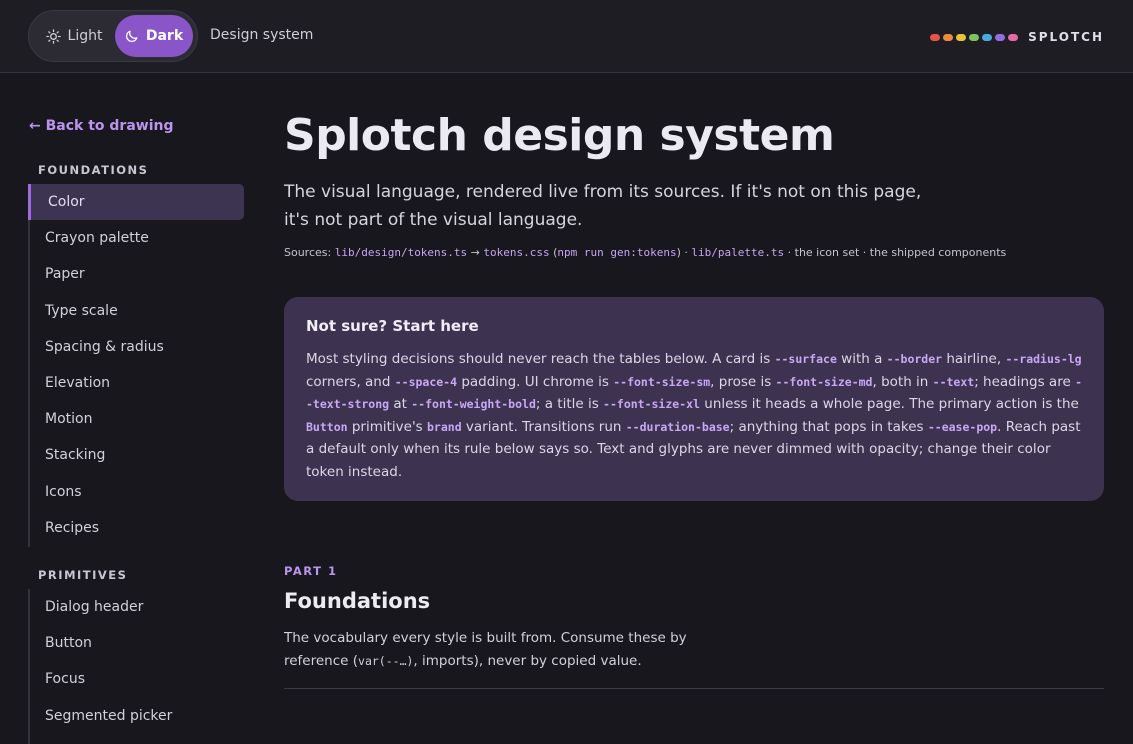  I want to click on sidebar-item-focus: Focus, so click(137, 679).